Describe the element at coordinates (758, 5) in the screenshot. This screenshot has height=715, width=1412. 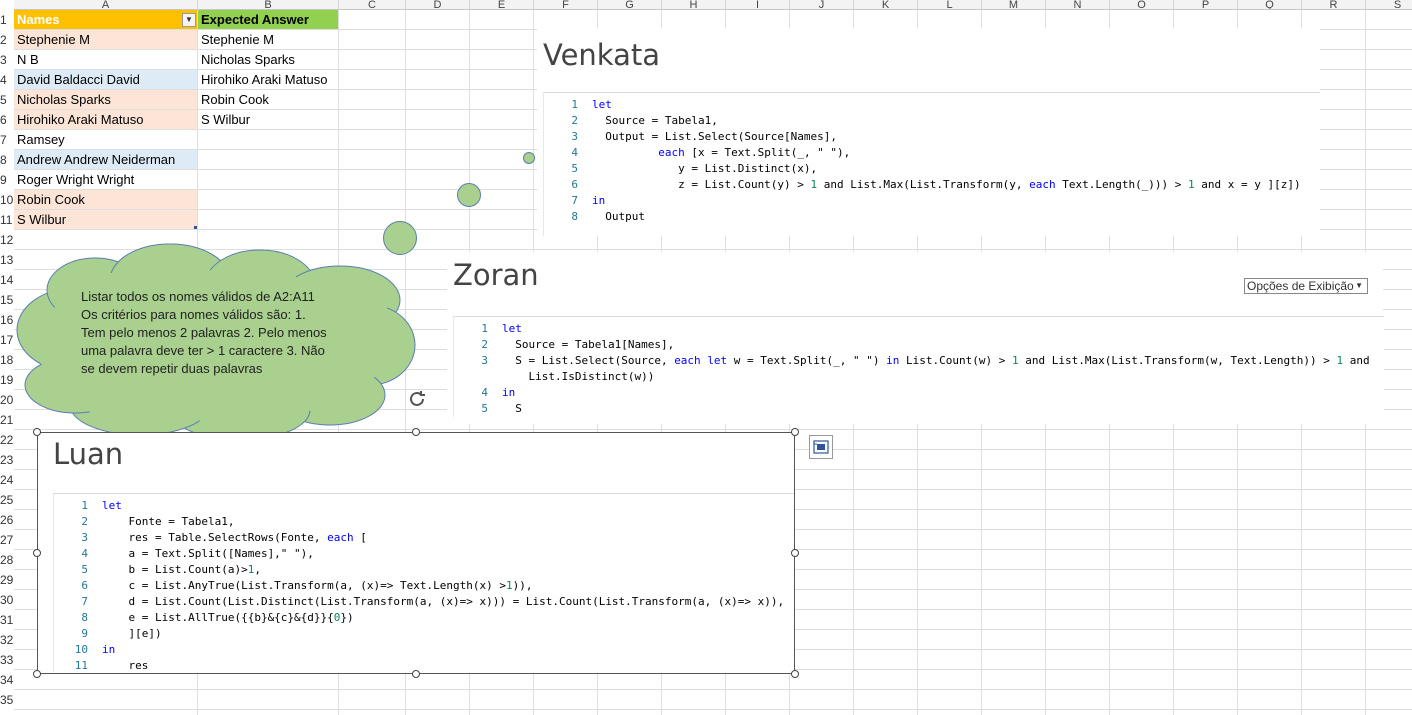
I see `column-header: I` at that location.